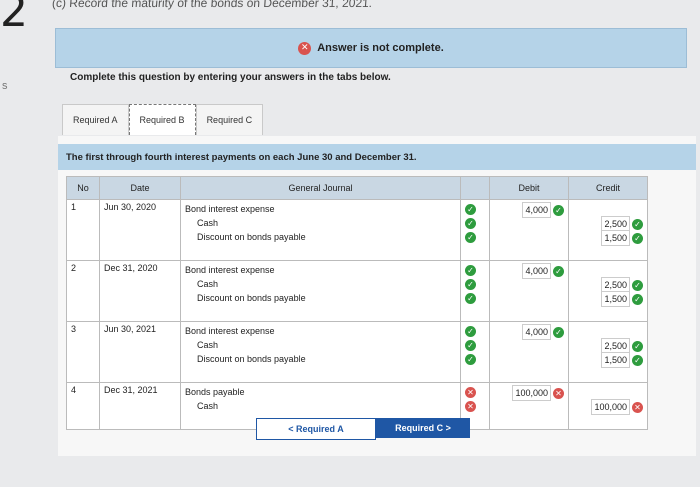 This screenshot has width=700, height=487. I want to click on entry-number: 1, so click(83, 230).